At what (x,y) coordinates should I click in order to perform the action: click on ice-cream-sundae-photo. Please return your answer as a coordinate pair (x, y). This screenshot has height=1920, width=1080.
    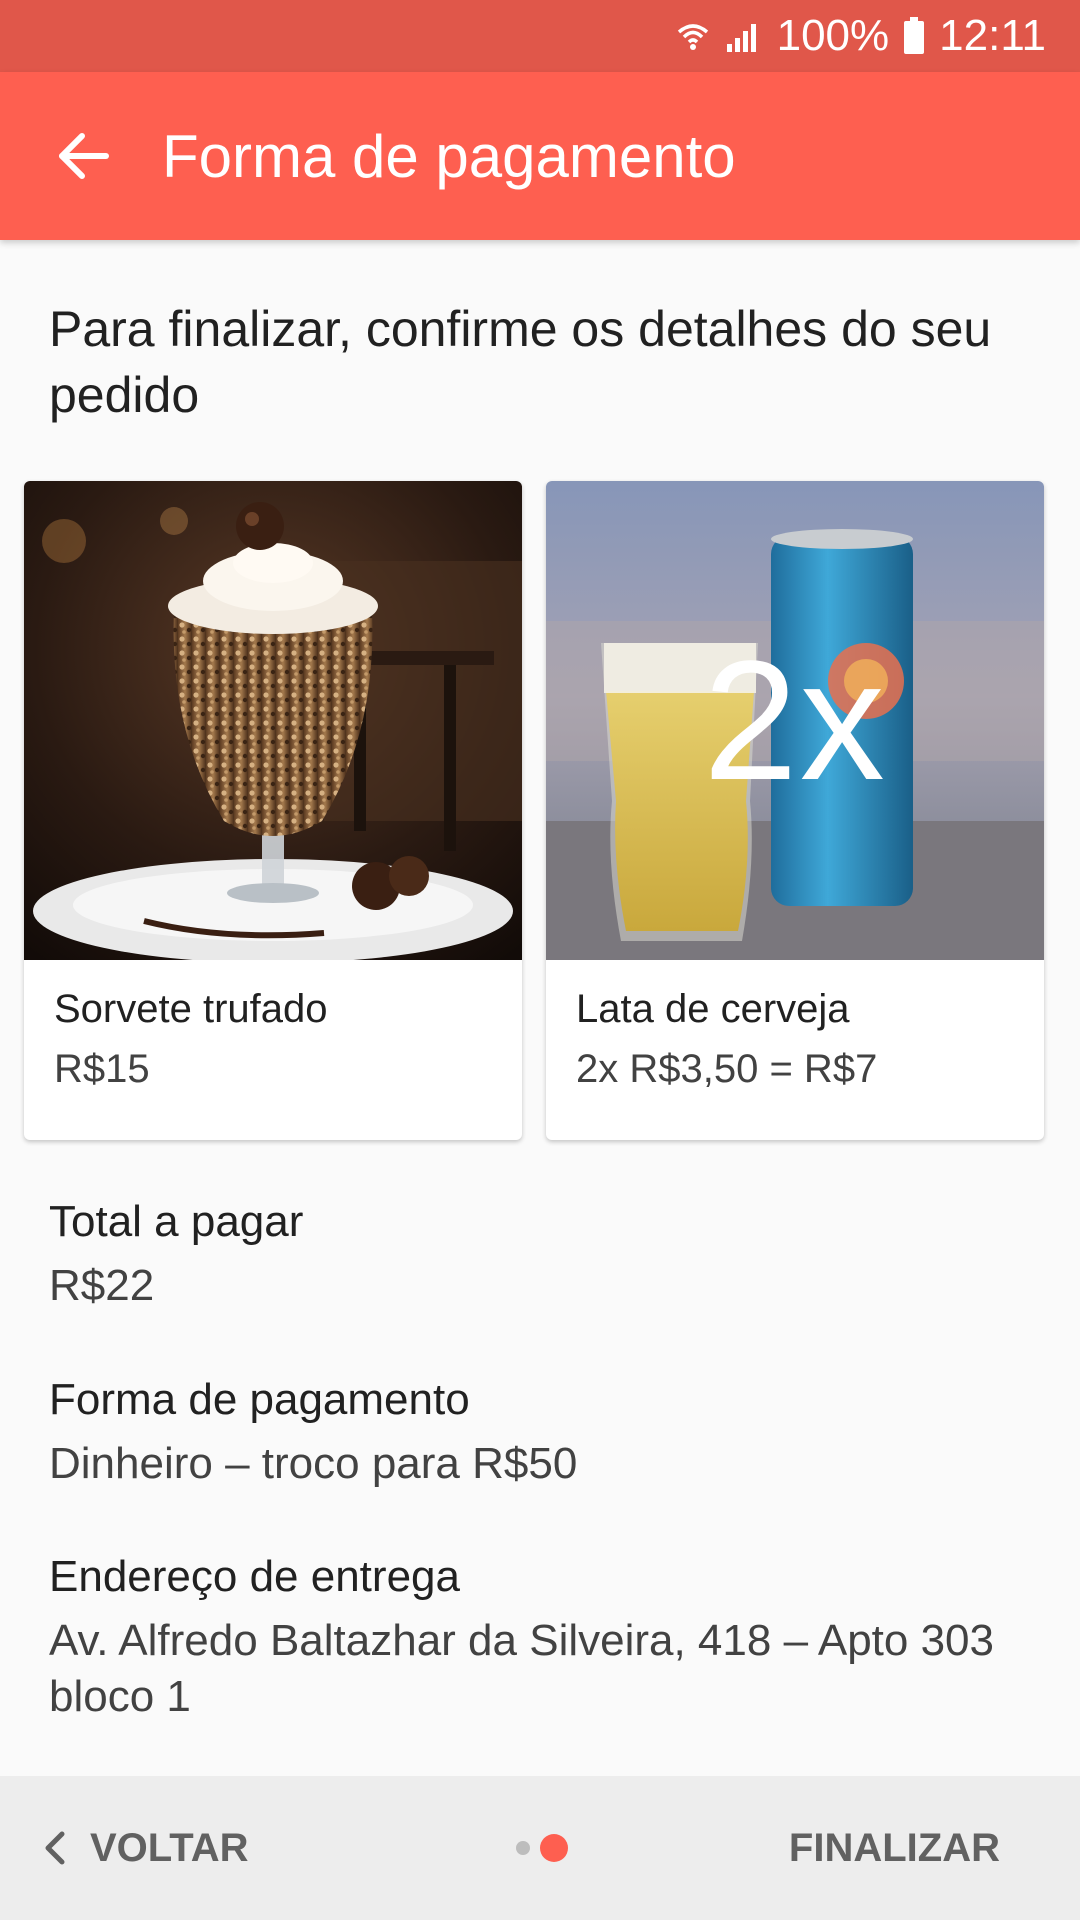
    Looking at the image, I should click on (273, 720).